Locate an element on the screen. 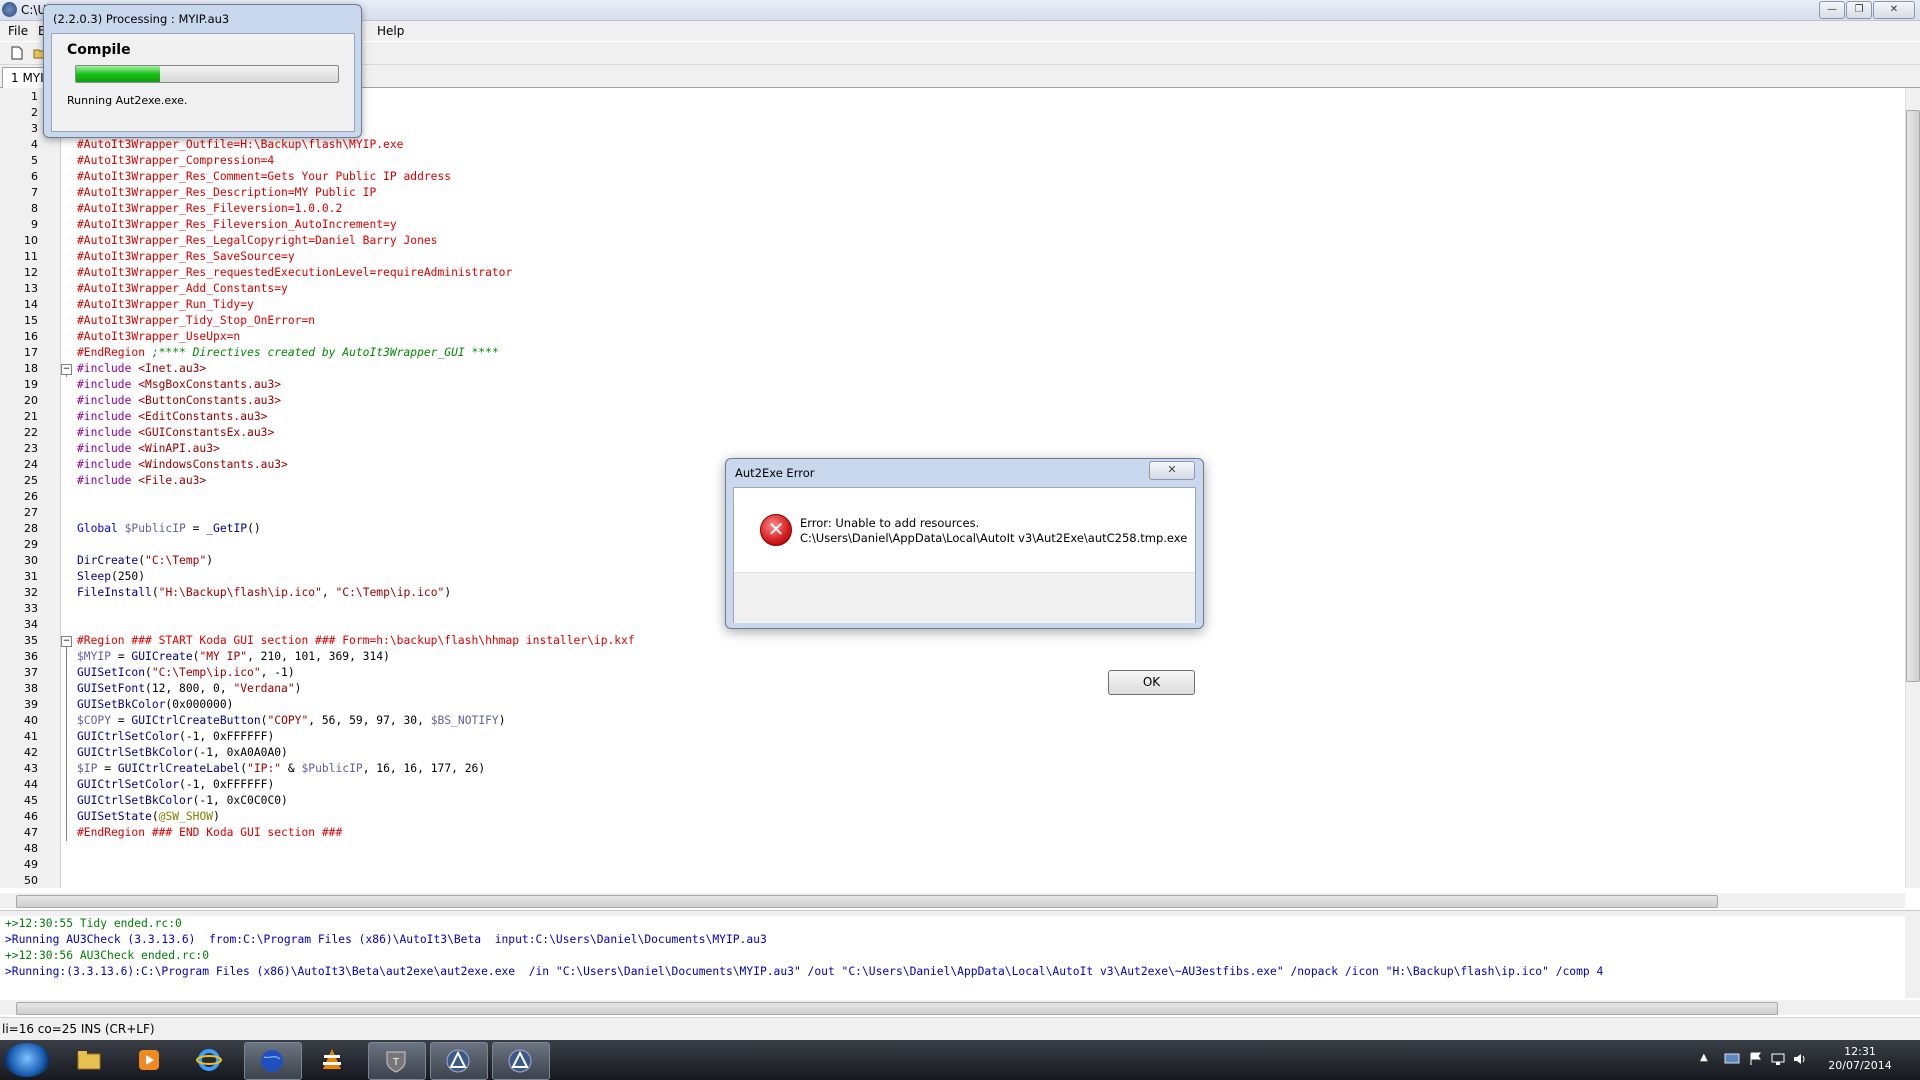  line-number: 17 is located at coordinates (31, 352).